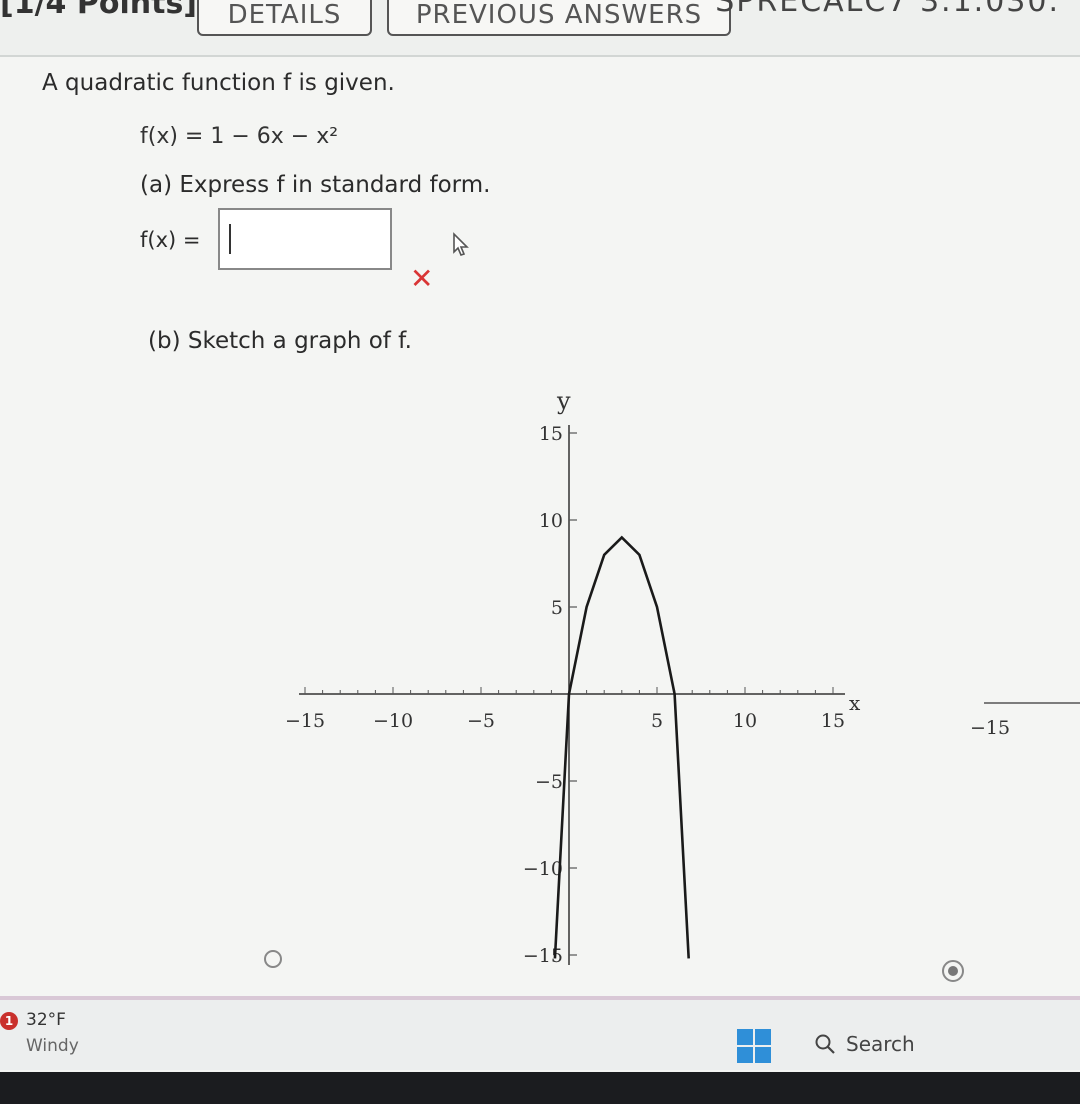  Describe the element at coordinates (540, 1035) in the screenshot. I see `windows-taskbar` at that location.